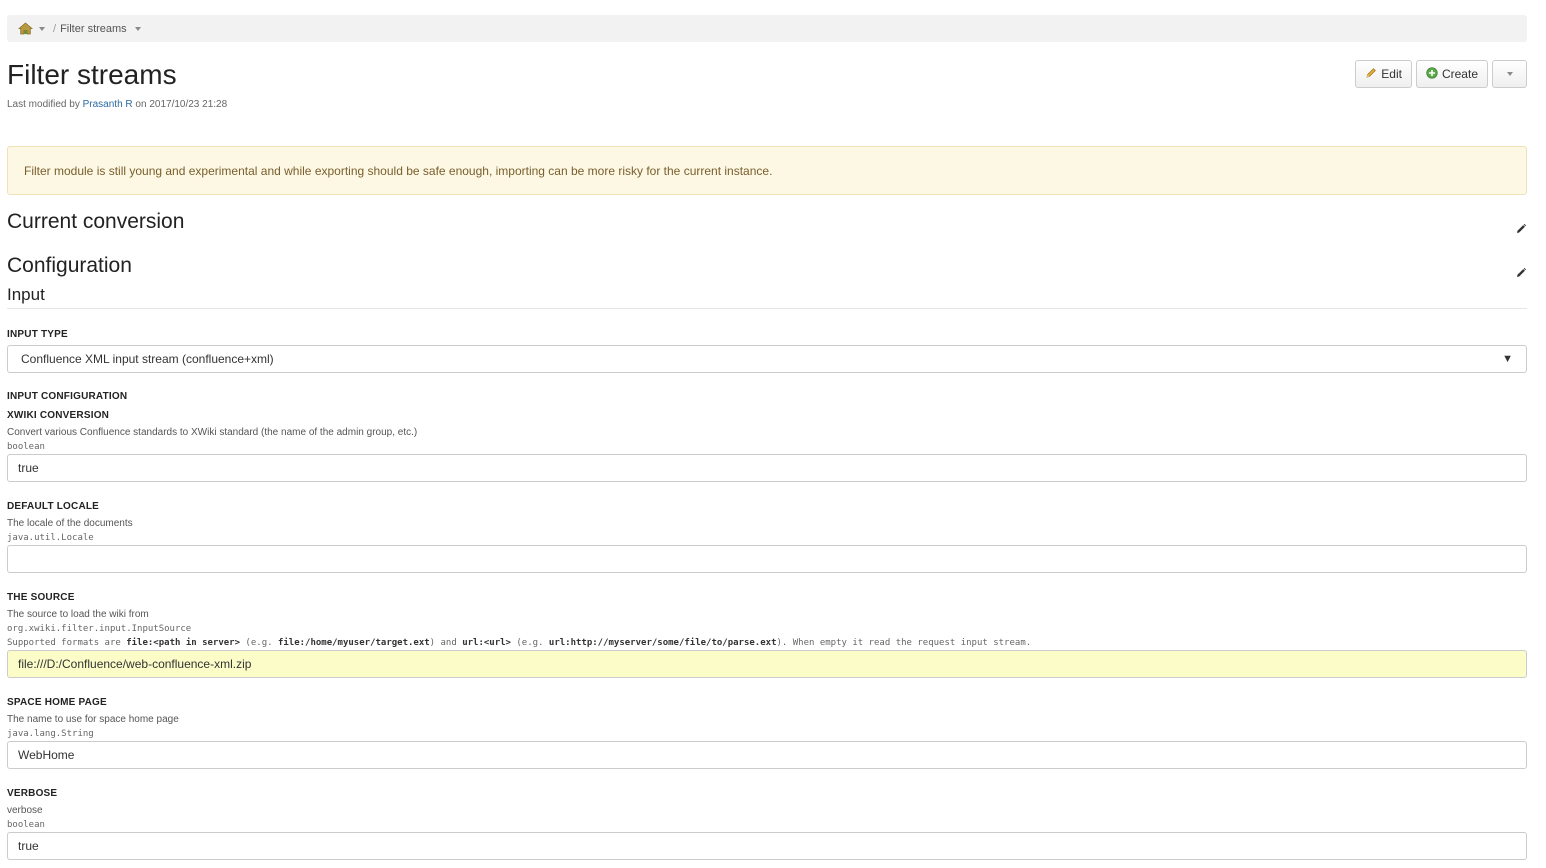 The width and height of the screenshot is (1546, 868). What do you see at coordinates (1459, 74) in the screenshot?
I see `create-label: Create` at bounding box center [1459, 74].